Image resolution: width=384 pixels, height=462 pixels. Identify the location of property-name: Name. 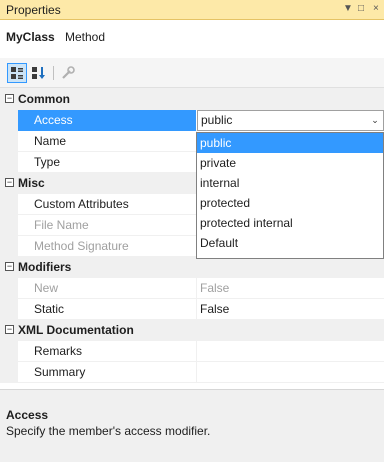
(50, 141).